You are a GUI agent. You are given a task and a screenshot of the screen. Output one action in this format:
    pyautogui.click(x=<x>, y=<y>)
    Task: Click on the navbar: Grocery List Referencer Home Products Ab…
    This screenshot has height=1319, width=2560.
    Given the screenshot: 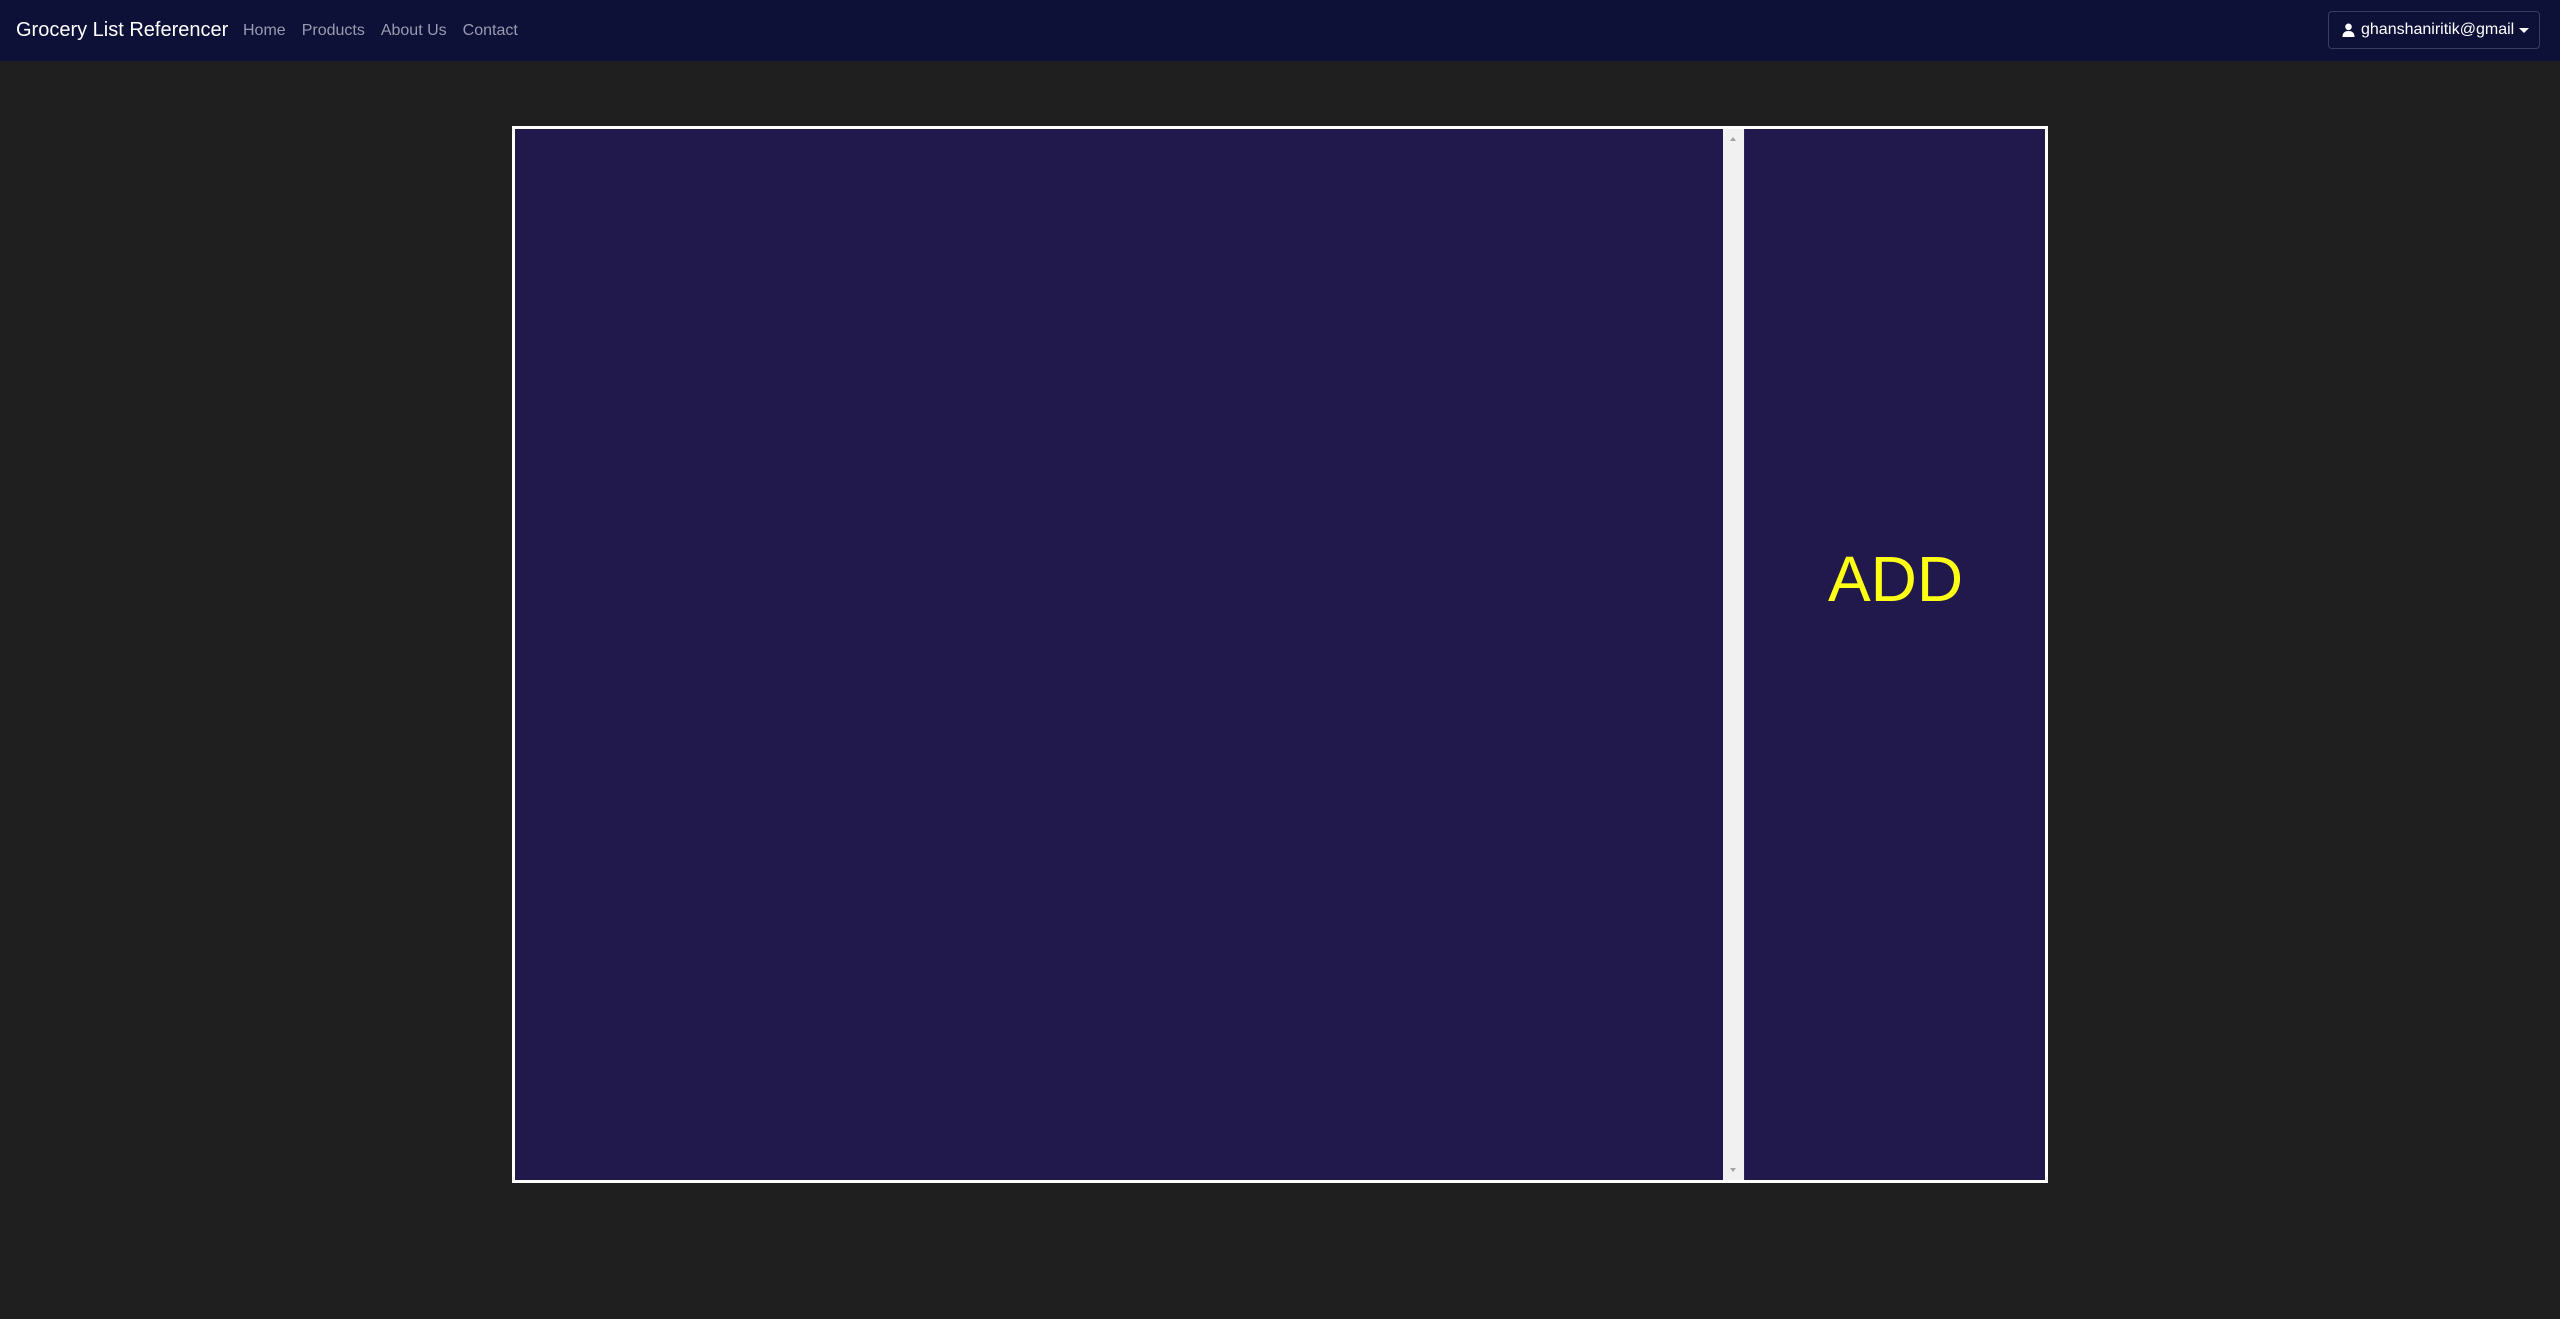 What is the action you would take?
    pyautogui.click(x=1280, y=30)
    